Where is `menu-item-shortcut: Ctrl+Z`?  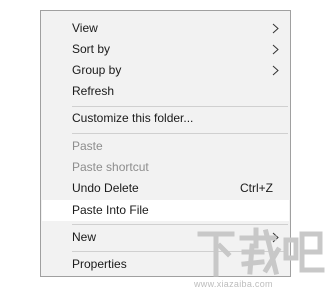
menu-item-shortcut: Ctrl+Z is located at coordinates (256, 188).